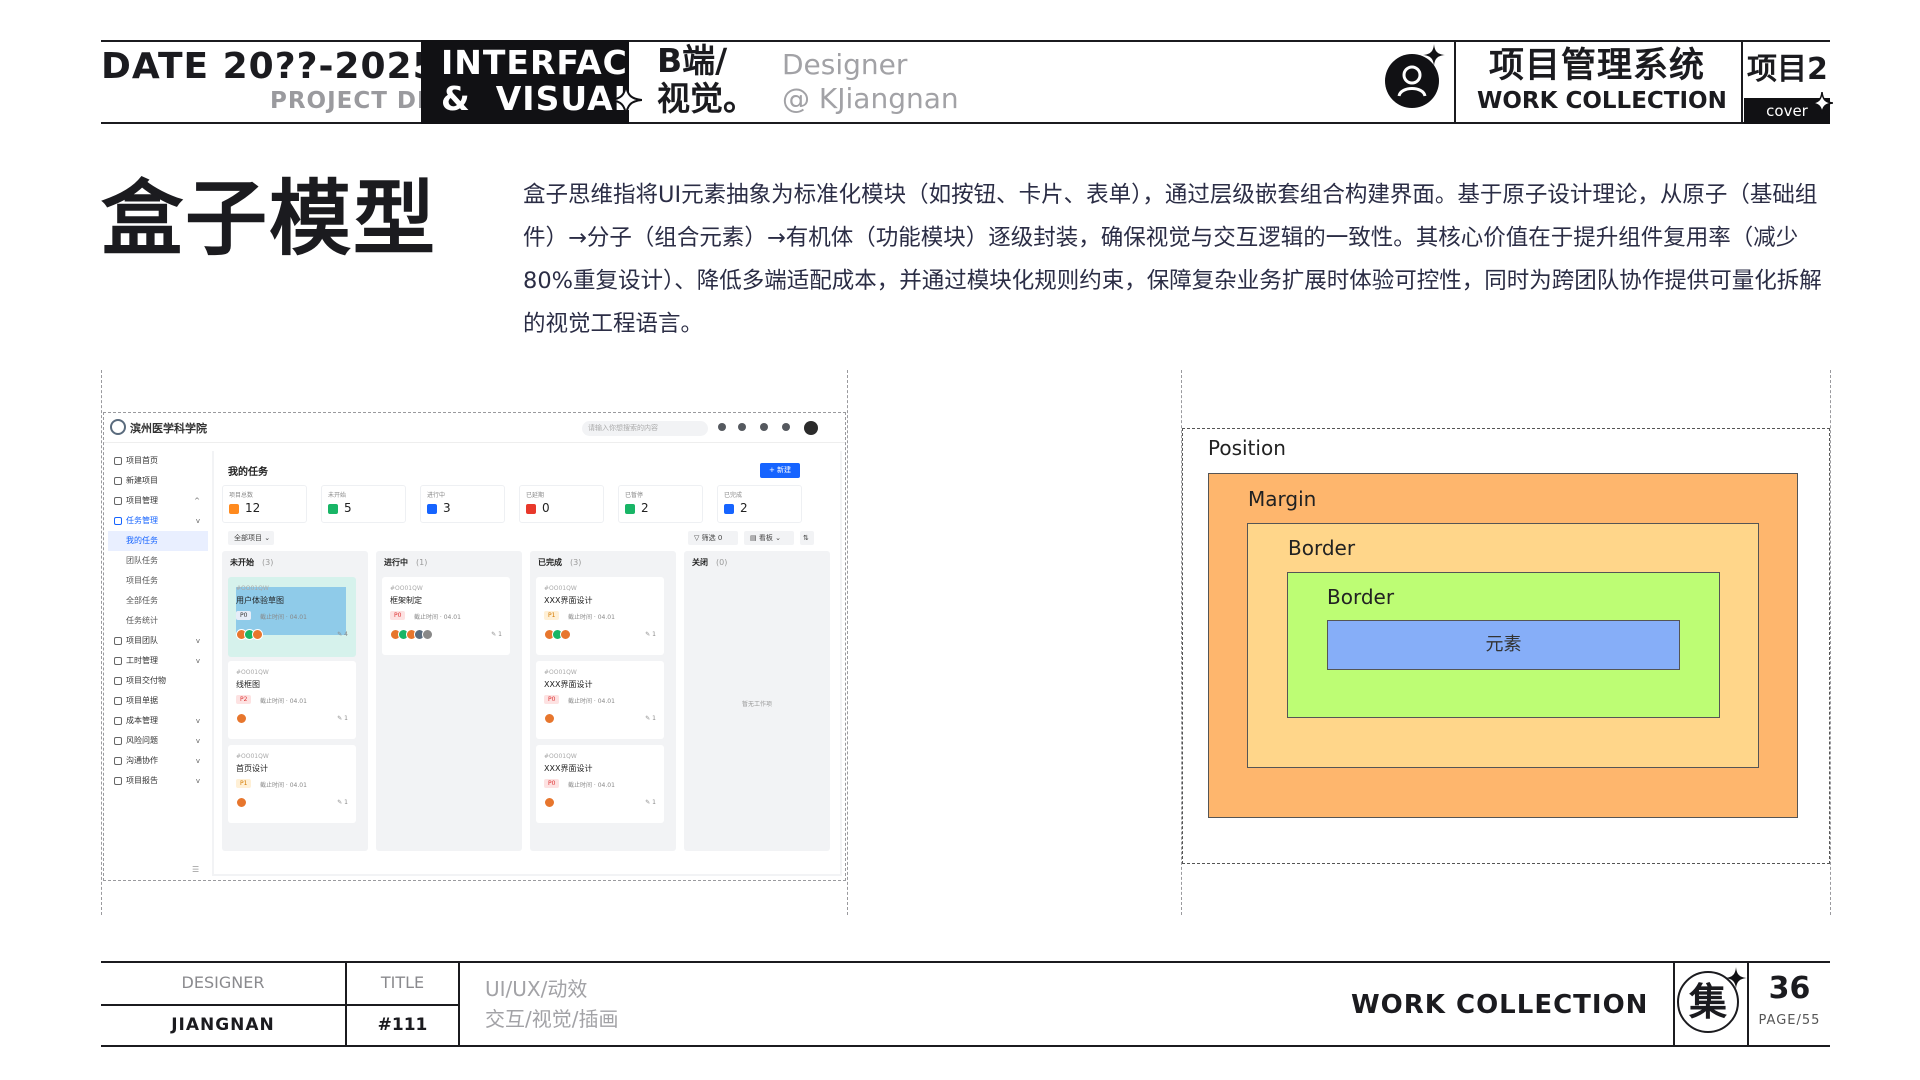  Describe the element at coordinates (1787, 69) in the screenshot. I see `project-number: 项目2` at that location.